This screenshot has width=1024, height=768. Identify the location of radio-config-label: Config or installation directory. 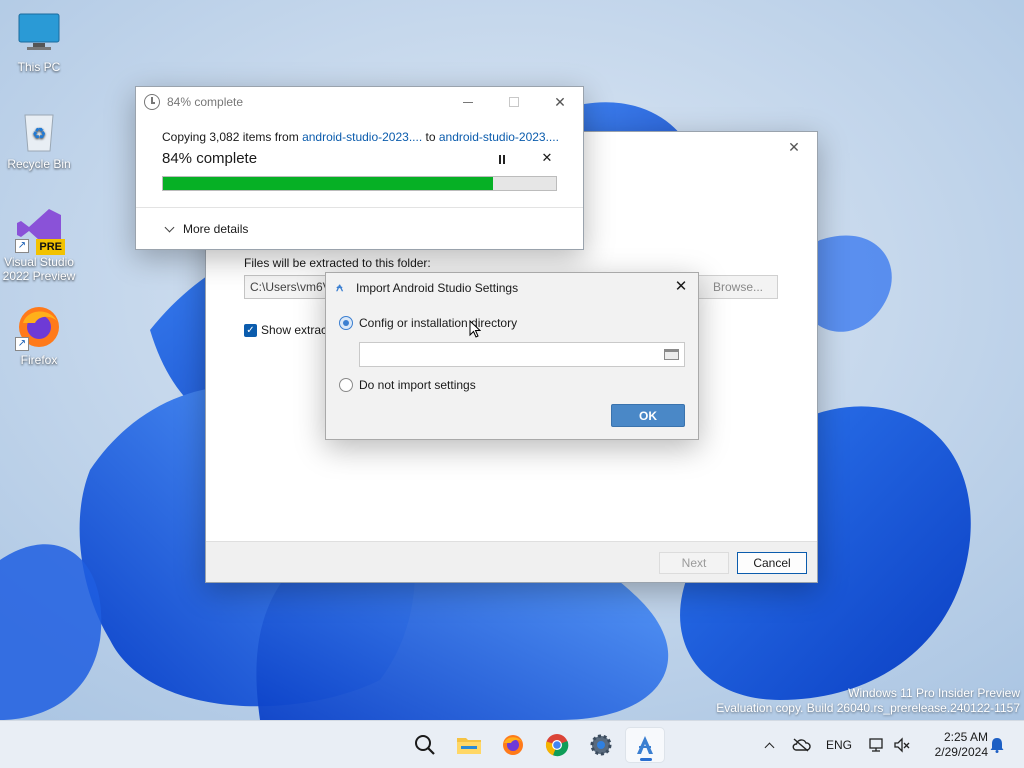
(438, 323).